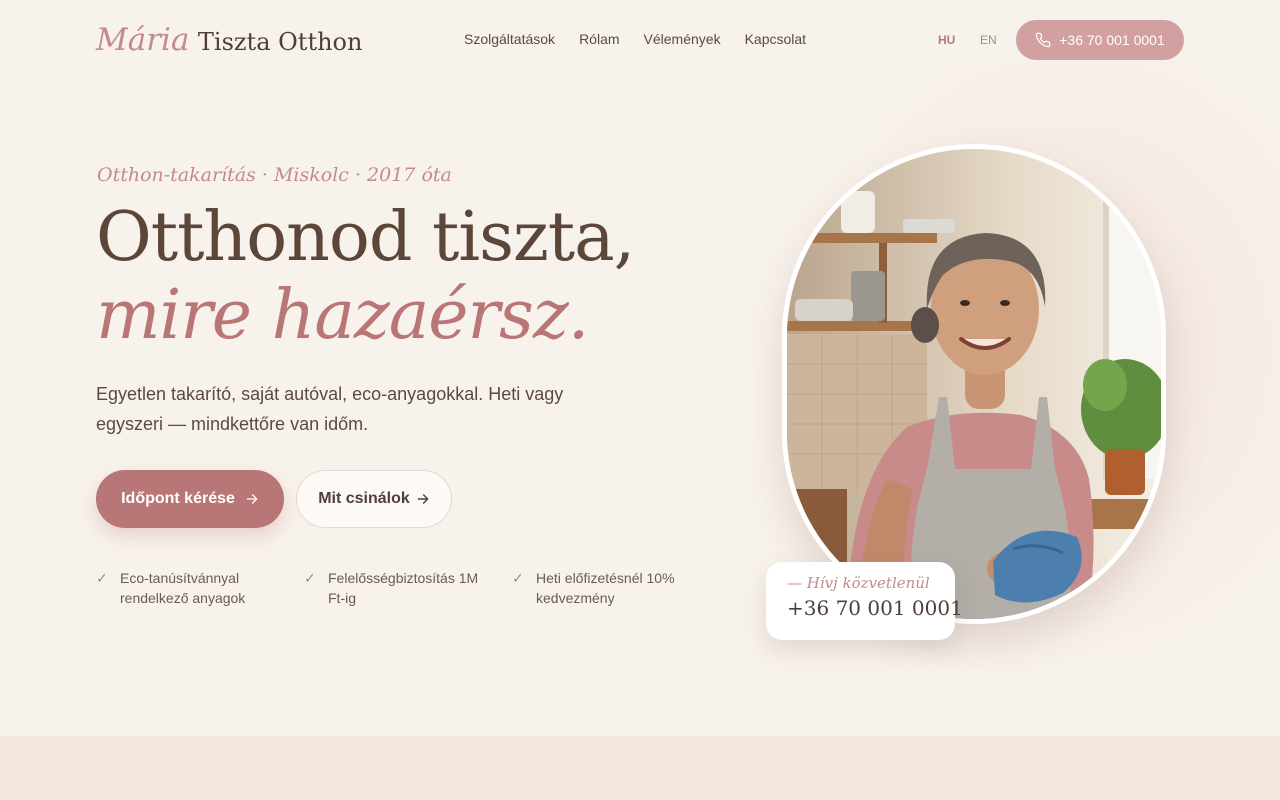  Describe the element at coordinates (342, 315) in the screenshot. I see `hero-headline-line2: mire hazaérsz.` at that location.